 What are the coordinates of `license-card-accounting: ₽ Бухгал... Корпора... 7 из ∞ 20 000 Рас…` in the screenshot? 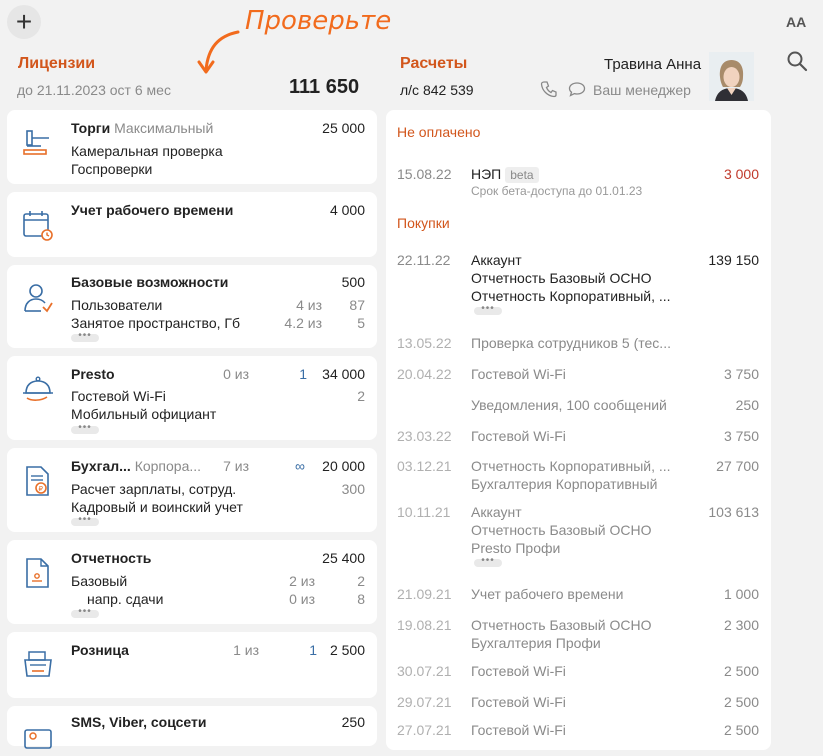 It's located at (192, 490).